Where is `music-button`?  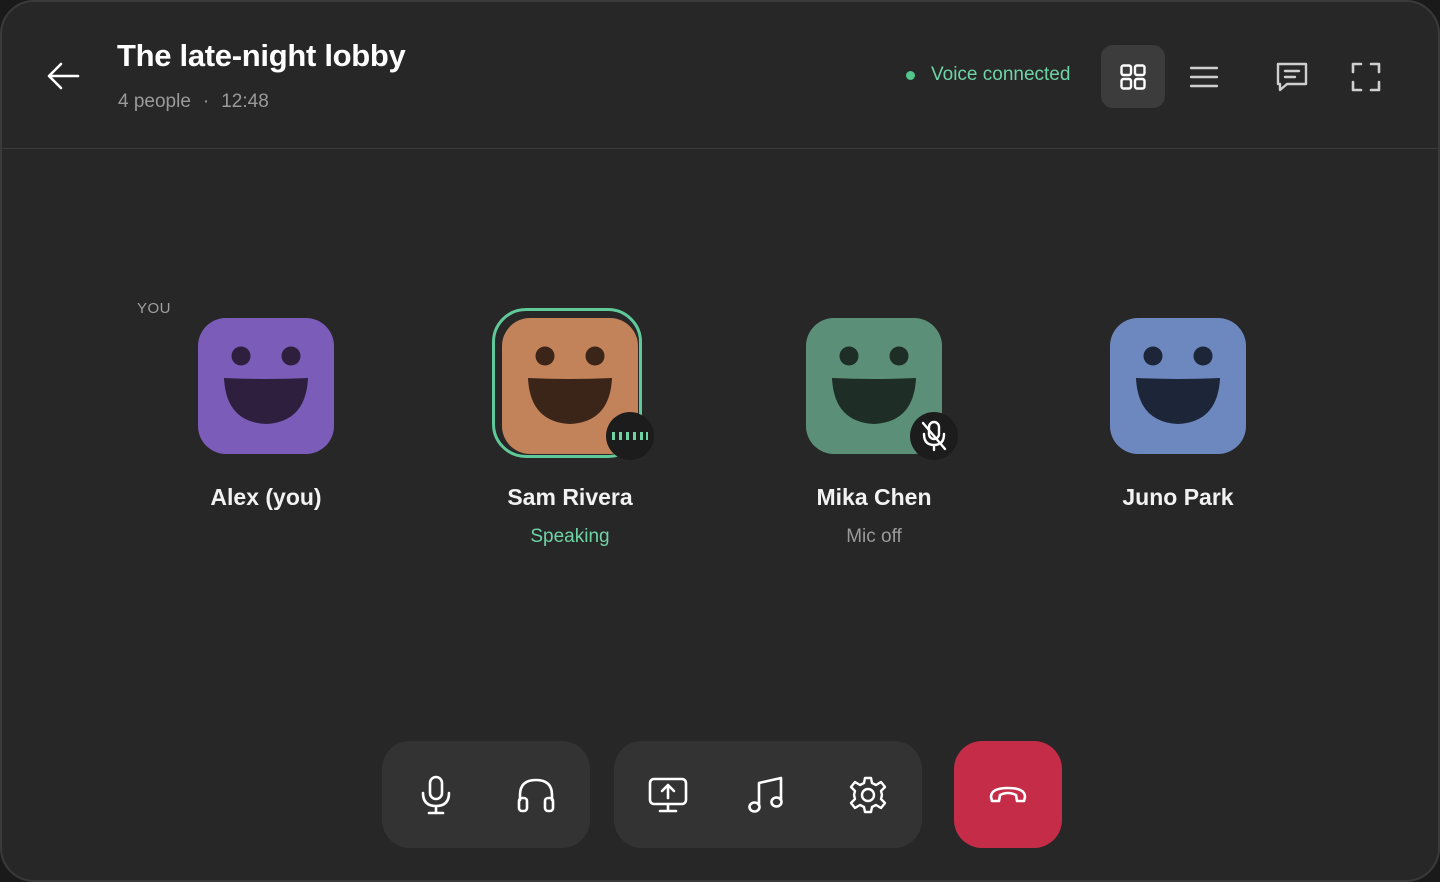
music-button is located at coordinates (766, 795).